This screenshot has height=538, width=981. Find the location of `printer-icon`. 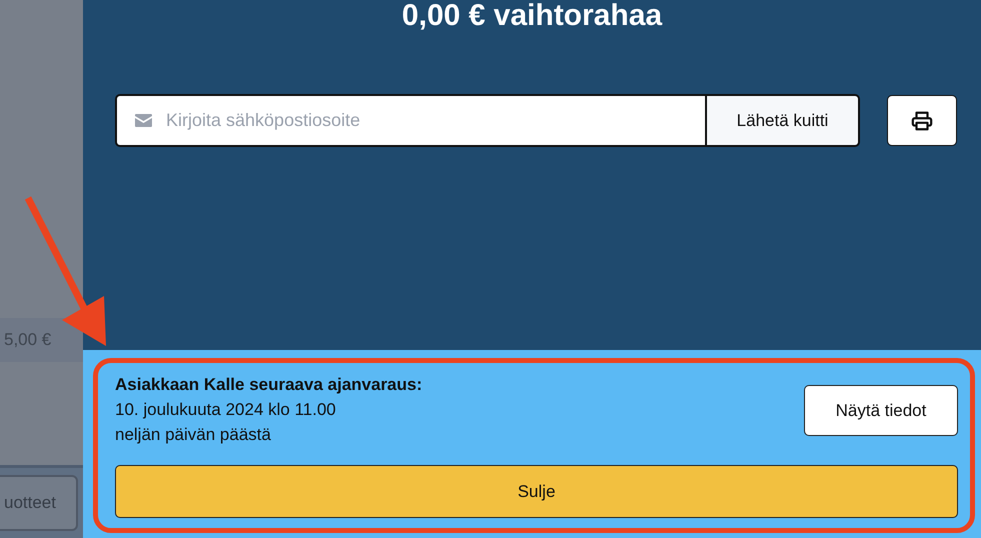

printer-icon is located at coordinates (922, 121).